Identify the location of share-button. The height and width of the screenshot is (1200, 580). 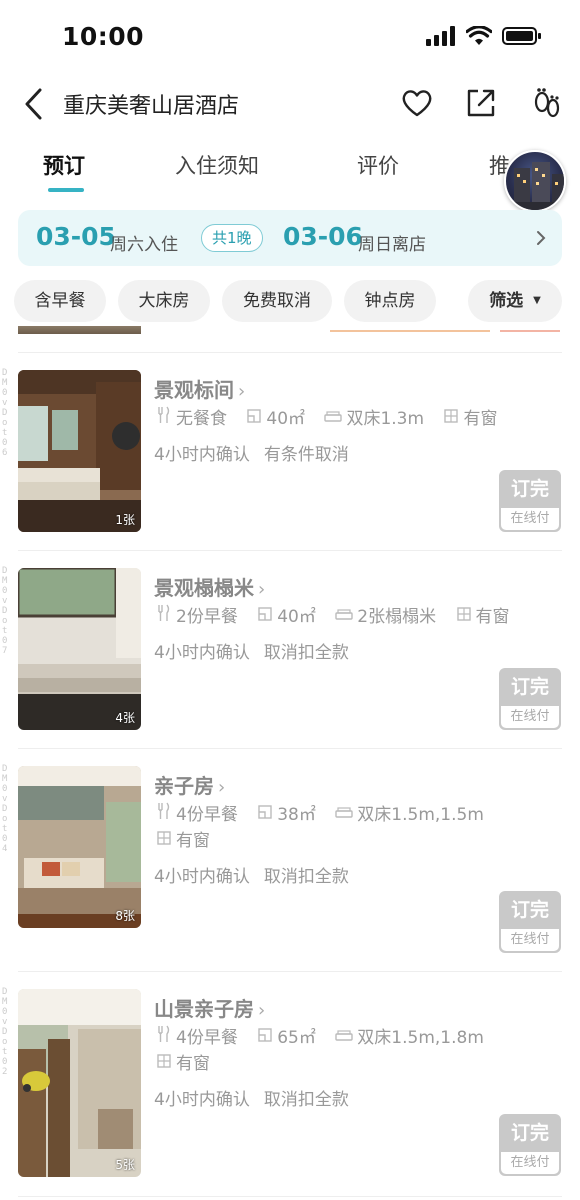
(481, 103).